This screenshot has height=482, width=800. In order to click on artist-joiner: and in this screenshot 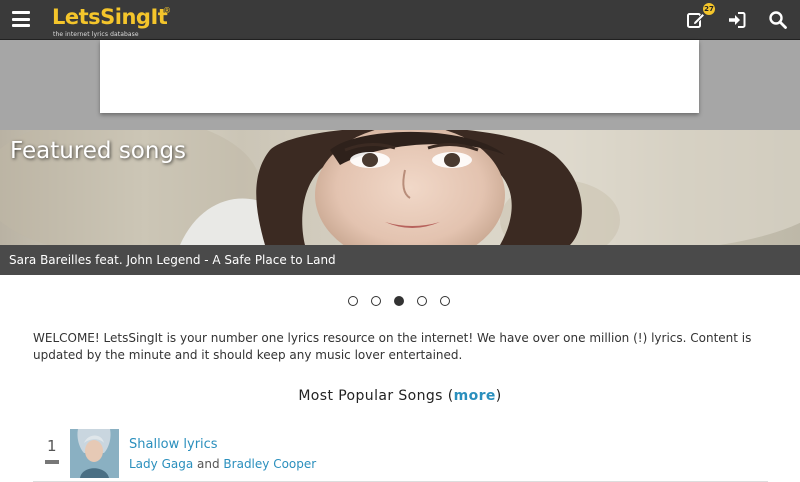, I will do `click(208, 464)`.